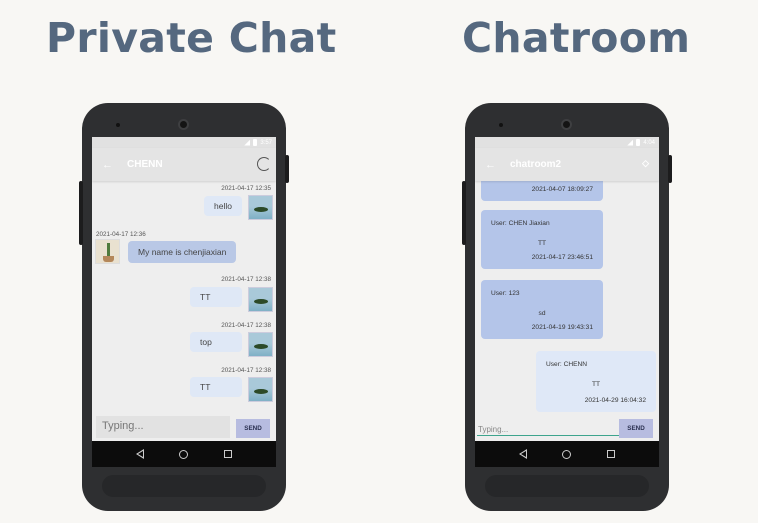 The image size is (758, 523). I want to click on message-bubble: top, so click(216, 342).